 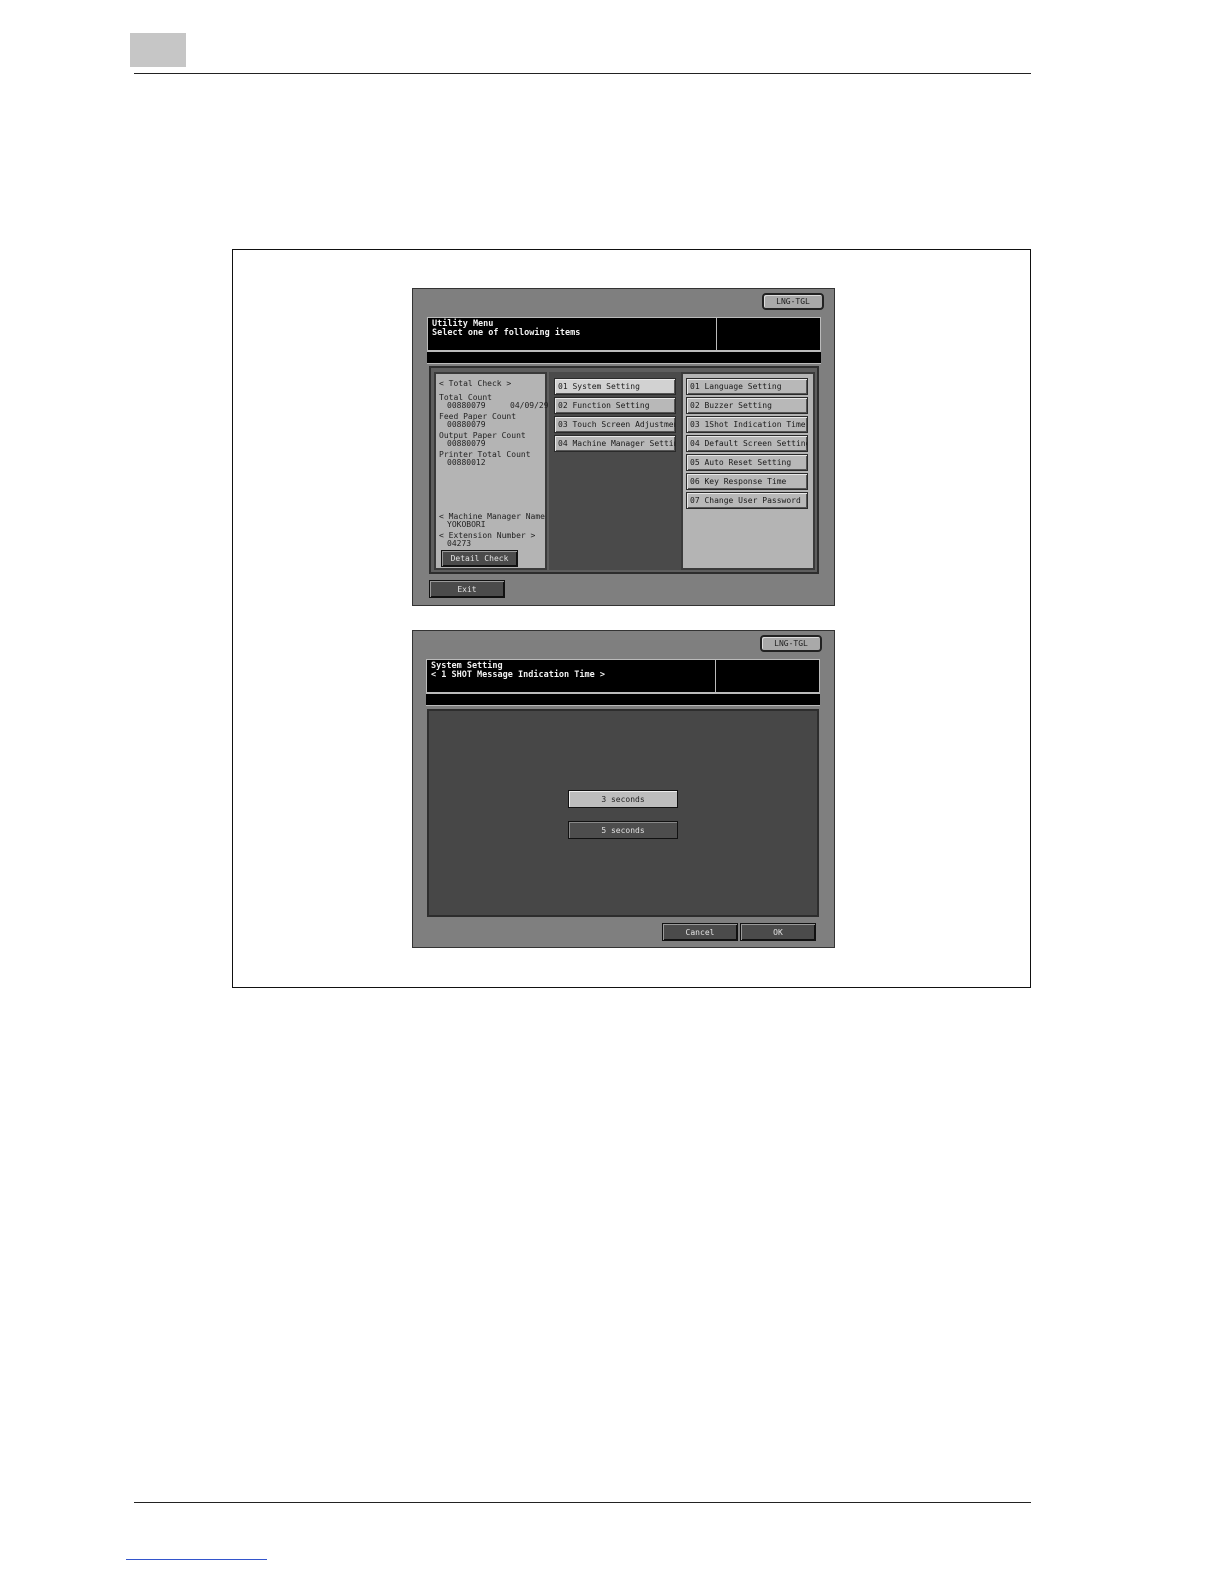 I want to click on menu-item-system-setting: 01 System Setting, so click(x=615, y=386).